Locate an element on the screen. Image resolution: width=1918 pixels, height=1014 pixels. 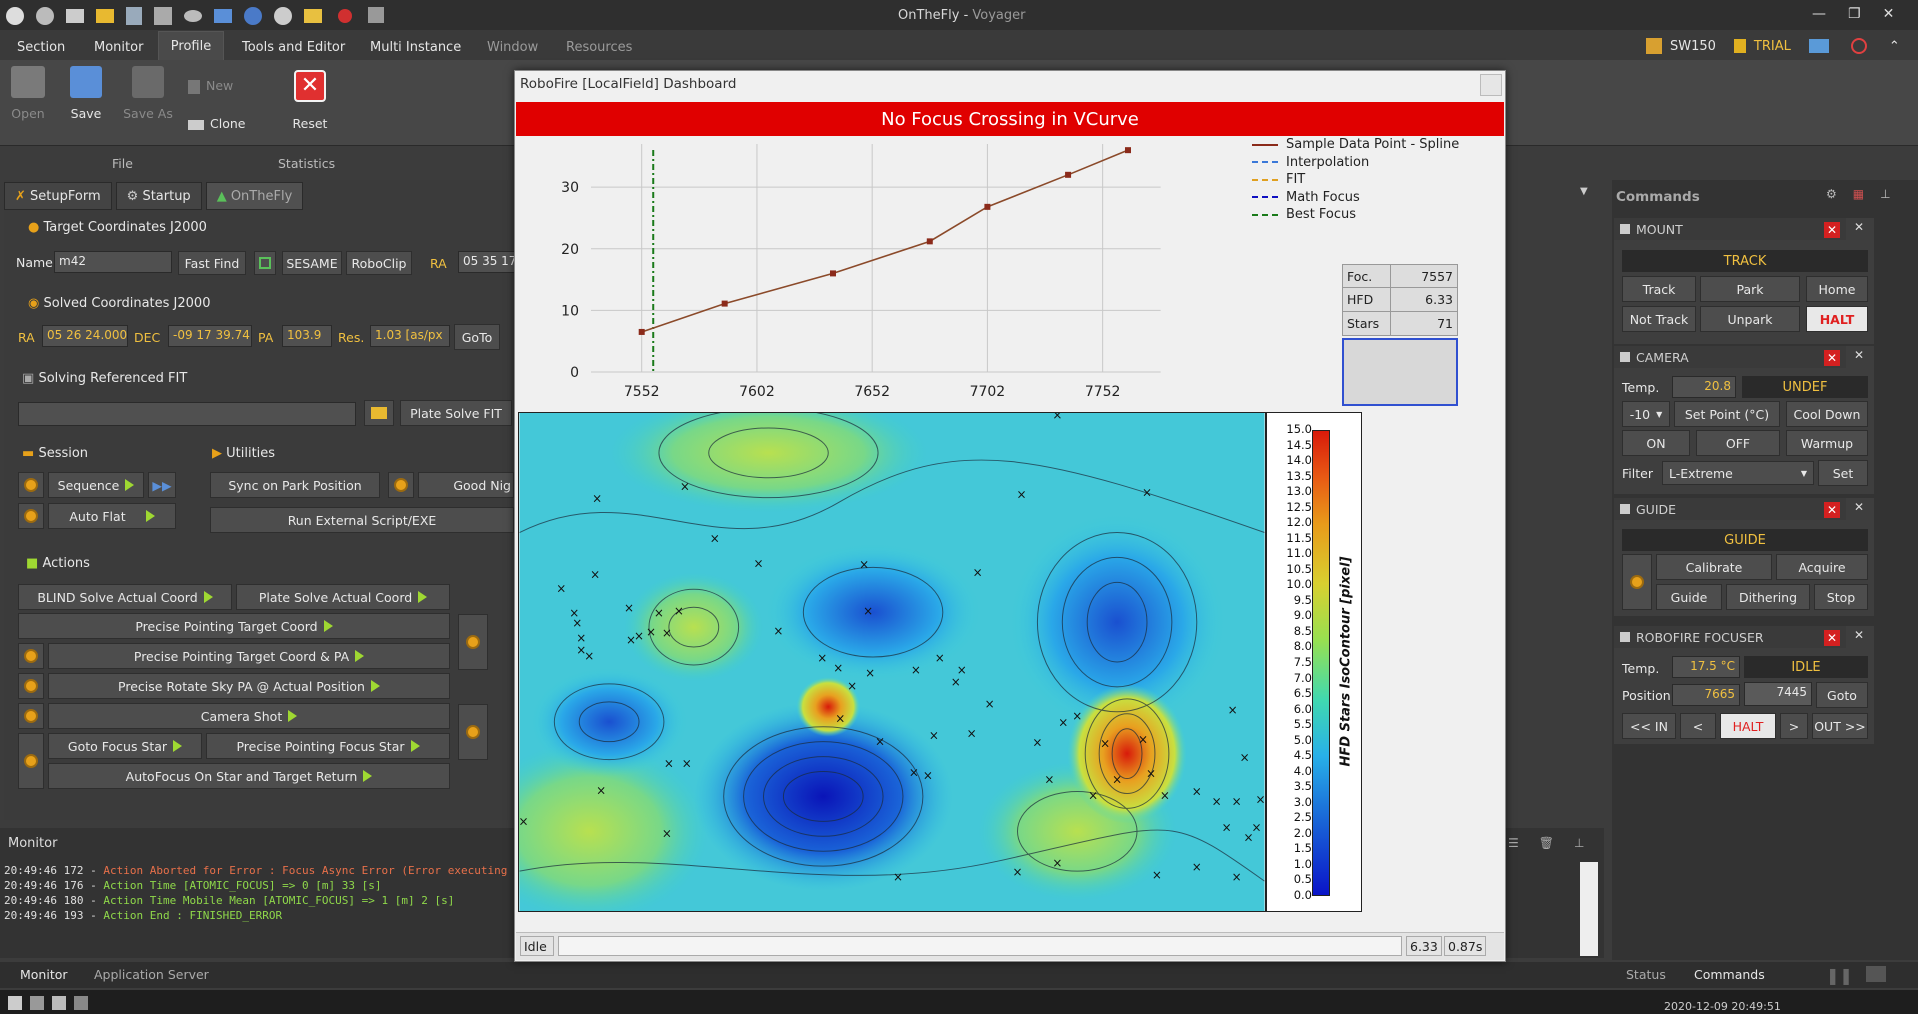
auto-flat-button: Auto Flat is located at coordinates (112, 516).